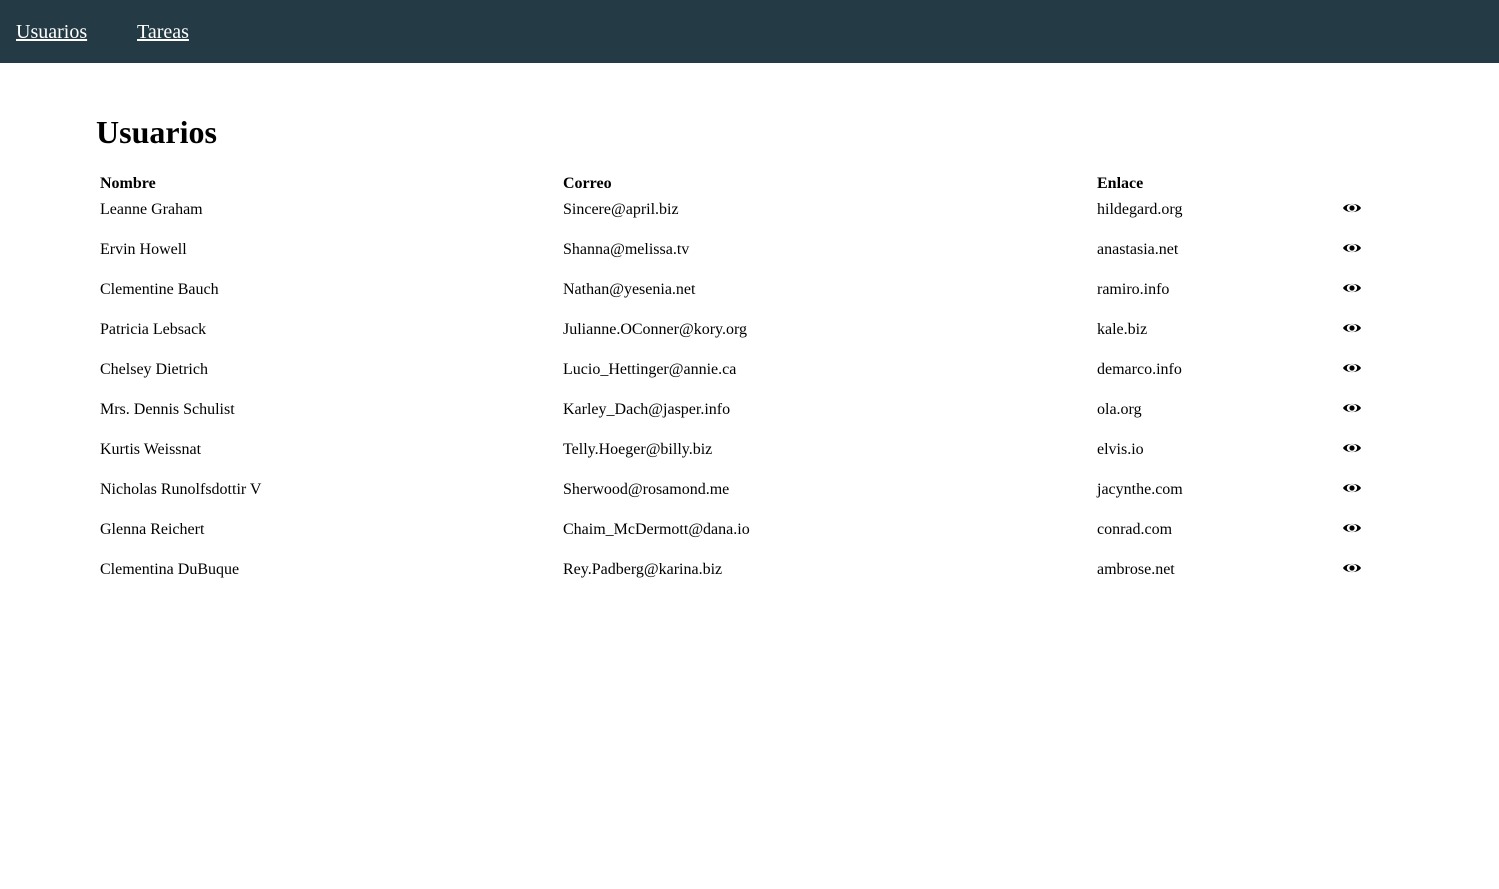  What do you see at coordinates (1140, 209) in the screenshot?
I see `user-link: hildegard.org` at bounding box center [1140, 209].